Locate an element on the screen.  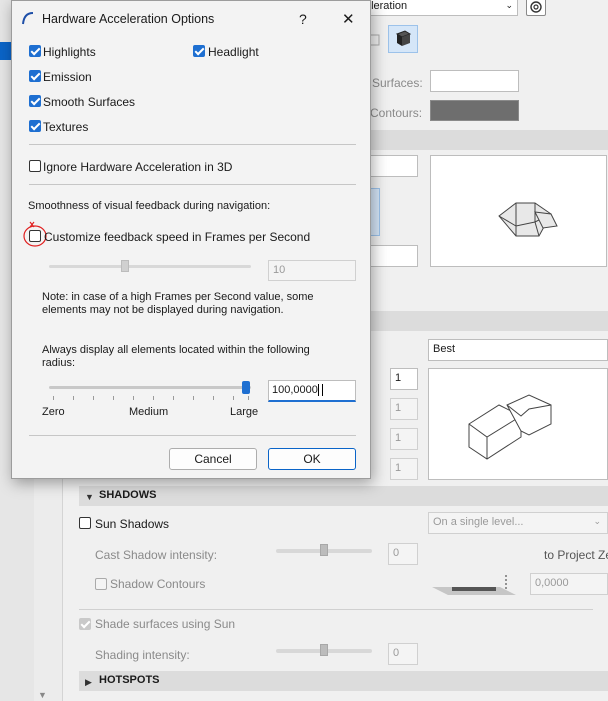
highlights-label: Highlights is located at coordinates (69, 52).